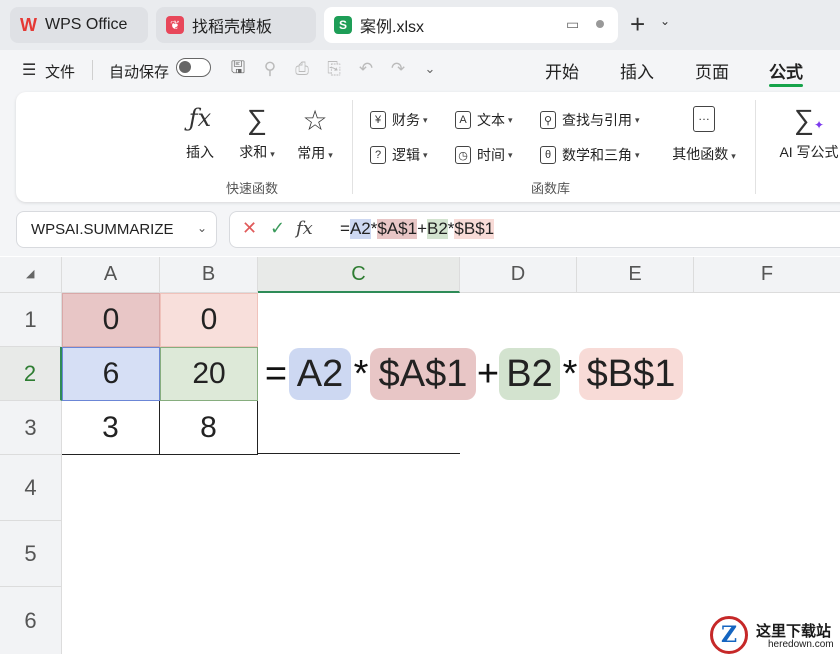 The width and height of the screenshot is (840, 654). Describe the element at coordinates (635, 275) in the screenshot. I see `column-header-e: E` at that location.